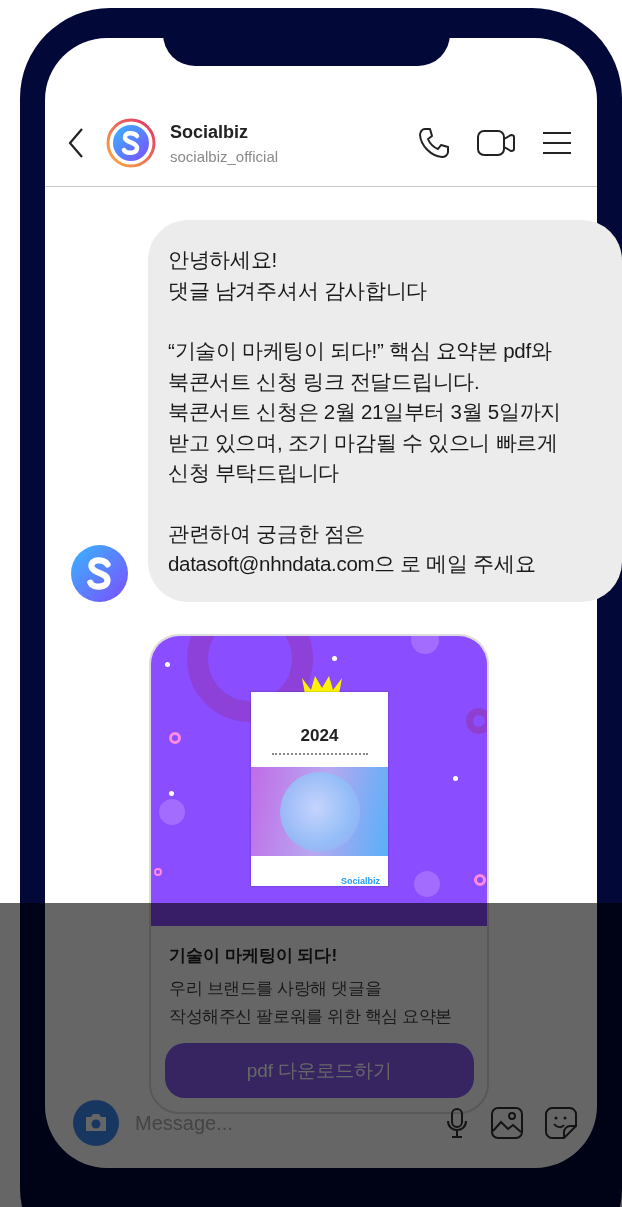  I want to click on download-button: pdf 다운로드하기, so click(319, 1070).